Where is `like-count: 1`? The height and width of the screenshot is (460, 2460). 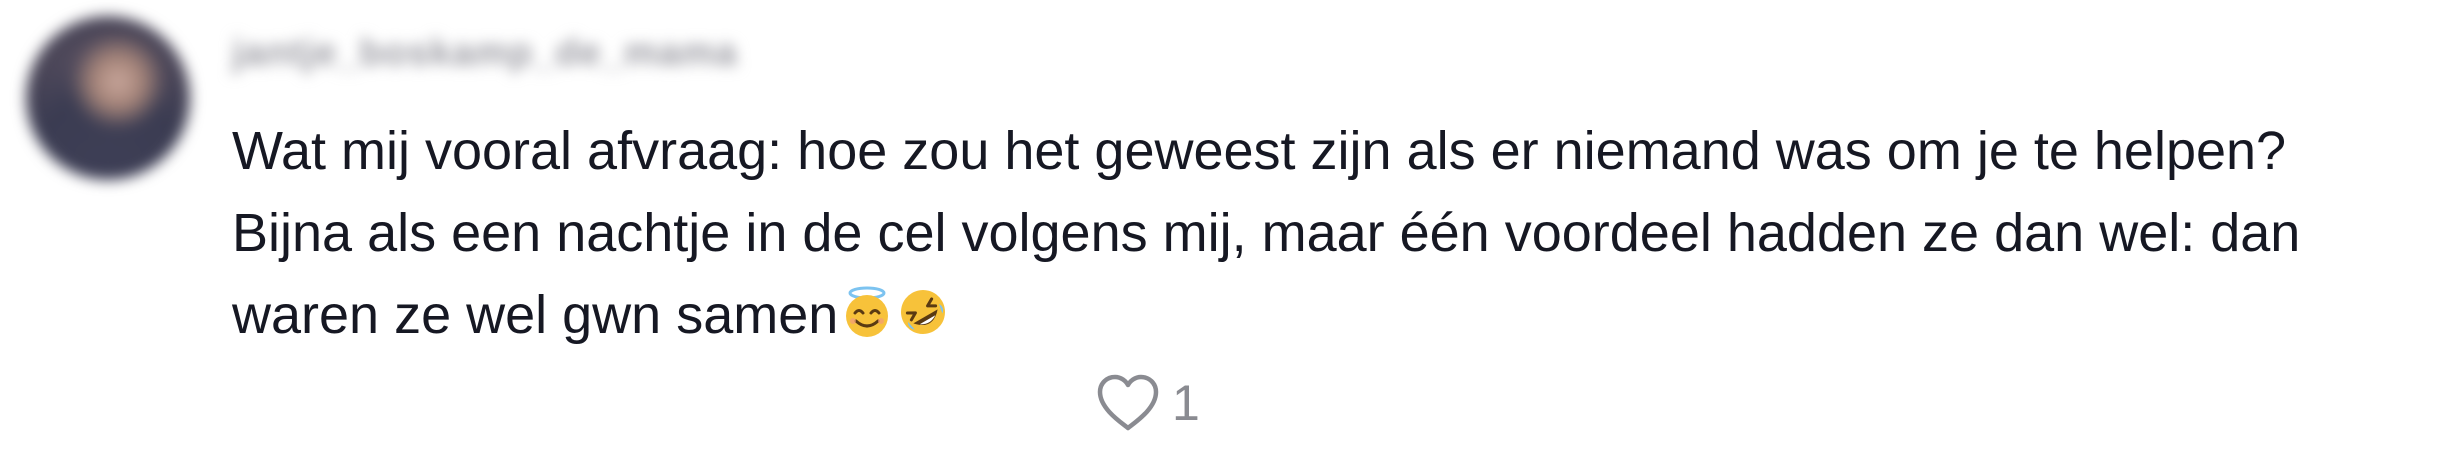
like-count: 1 is located at coordinates (1186, 403).